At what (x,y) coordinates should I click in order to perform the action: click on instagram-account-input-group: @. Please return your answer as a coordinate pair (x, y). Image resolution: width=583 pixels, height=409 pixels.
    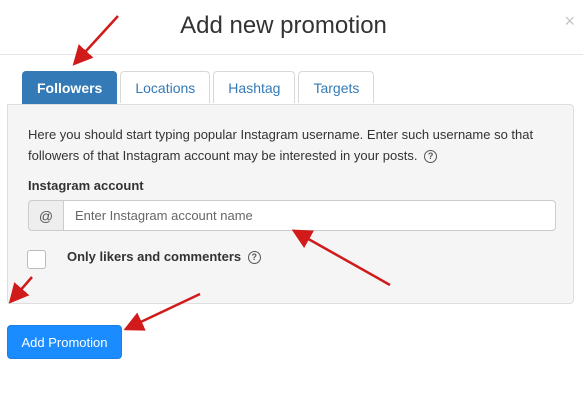
    Looking at the image, I should click on (292, 216).